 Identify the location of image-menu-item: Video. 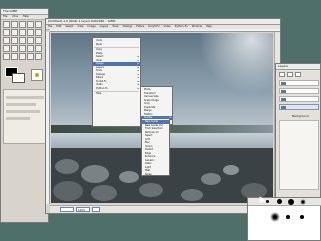
(167, 26).